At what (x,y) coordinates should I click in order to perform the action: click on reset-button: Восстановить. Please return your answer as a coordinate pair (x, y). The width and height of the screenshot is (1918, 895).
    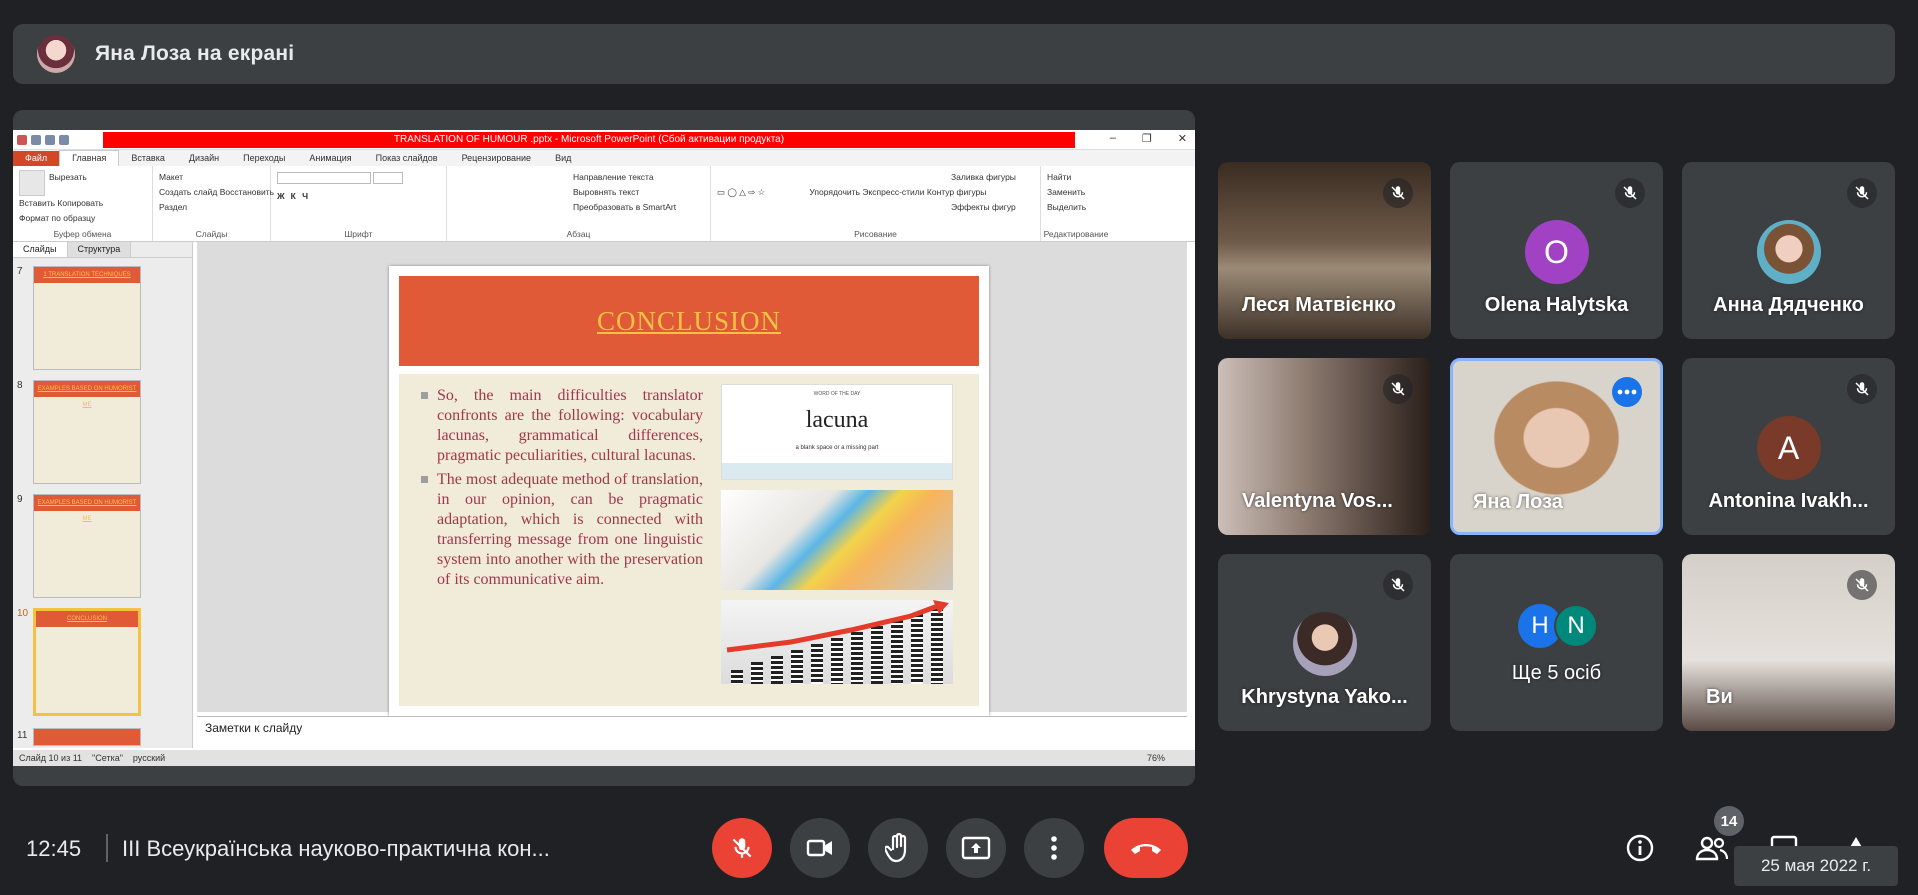
    Looking at the image, I should click on (247, 192).